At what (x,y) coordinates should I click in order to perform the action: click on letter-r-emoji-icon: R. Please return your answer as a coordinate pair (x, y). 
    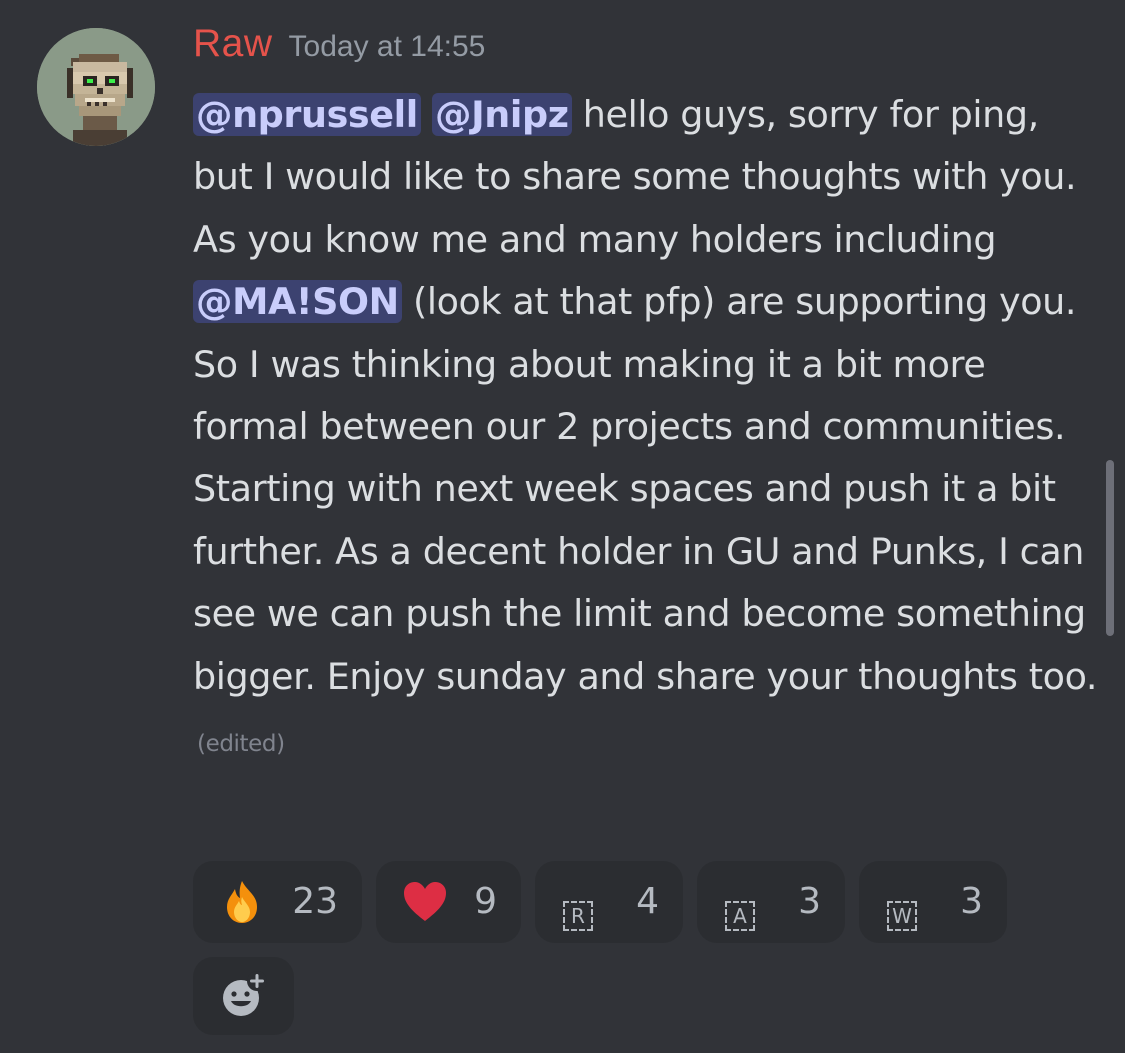
    Looking at the image, I should click on (578, 916).